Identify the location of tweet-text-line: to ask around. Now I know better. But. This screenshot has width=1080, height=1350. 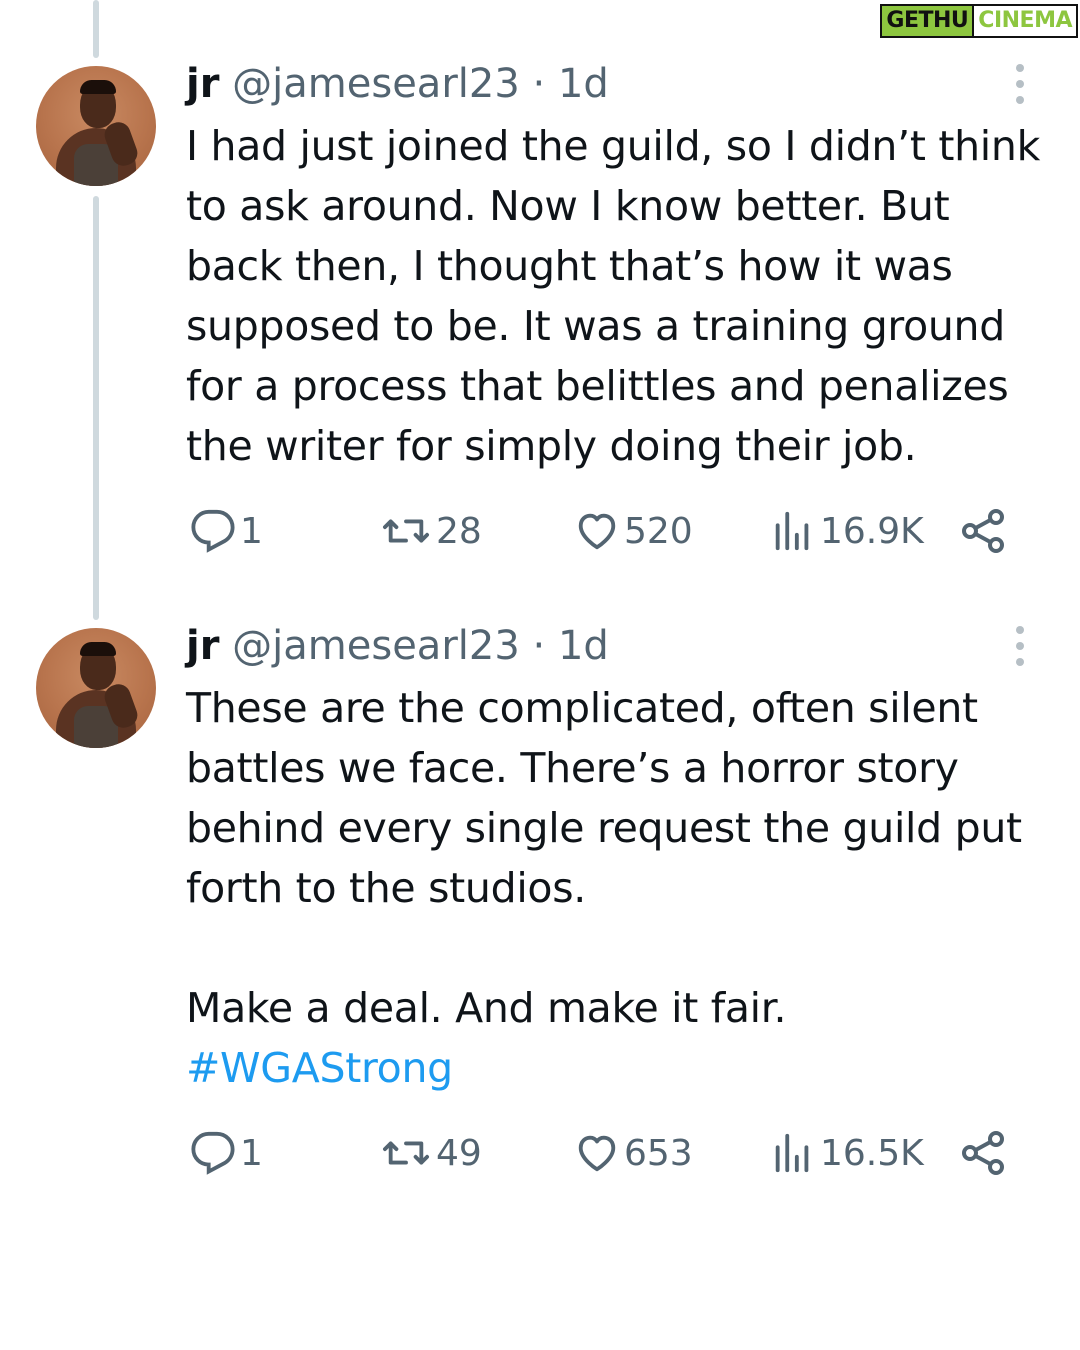
(568, 206).